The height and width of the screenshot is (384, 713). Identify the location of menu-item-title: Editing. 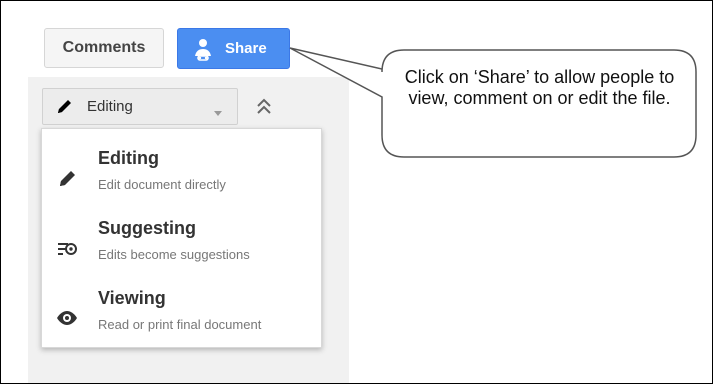
(128, 158).